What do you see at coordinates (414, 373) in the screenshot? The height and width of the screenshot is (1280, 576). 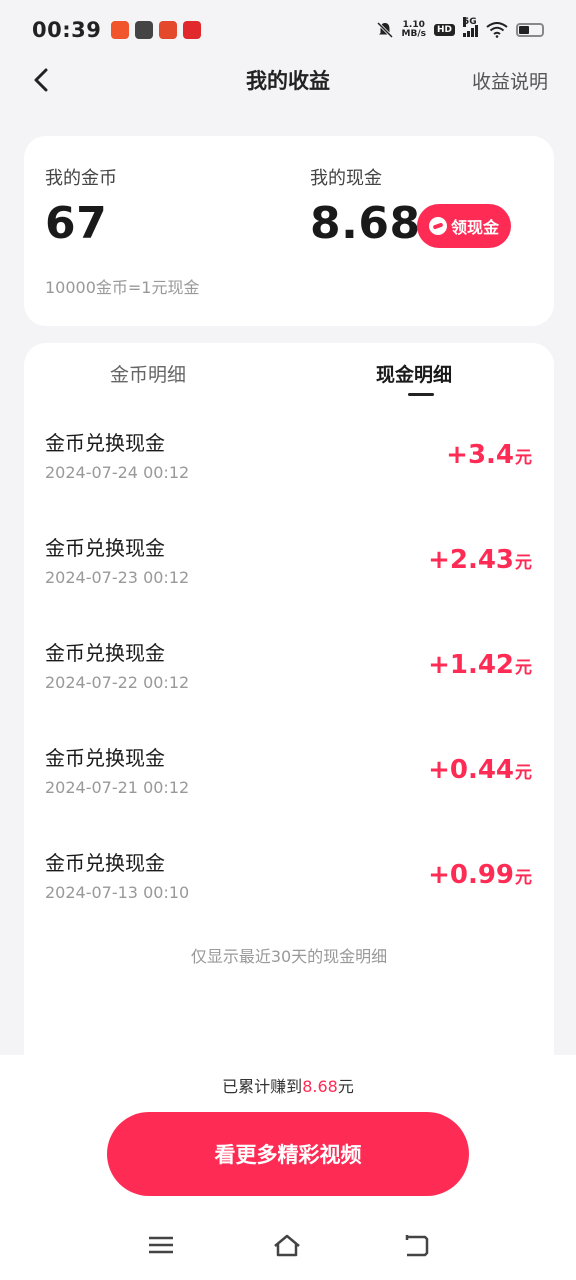 I see `tab-cash-details: 现金明细` at bounding box center [414, 373].